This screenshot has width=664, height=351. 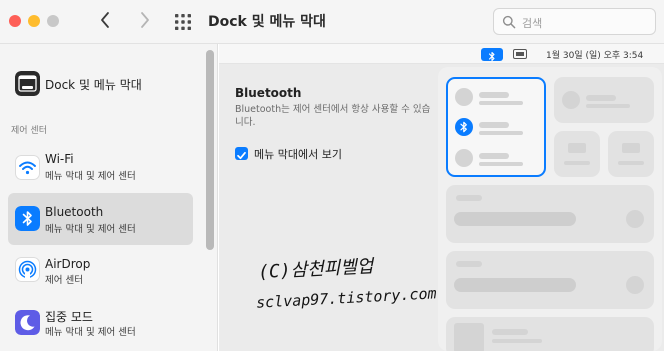 I want to click on search-placeholder: 검색, so click(x=532, y=23).